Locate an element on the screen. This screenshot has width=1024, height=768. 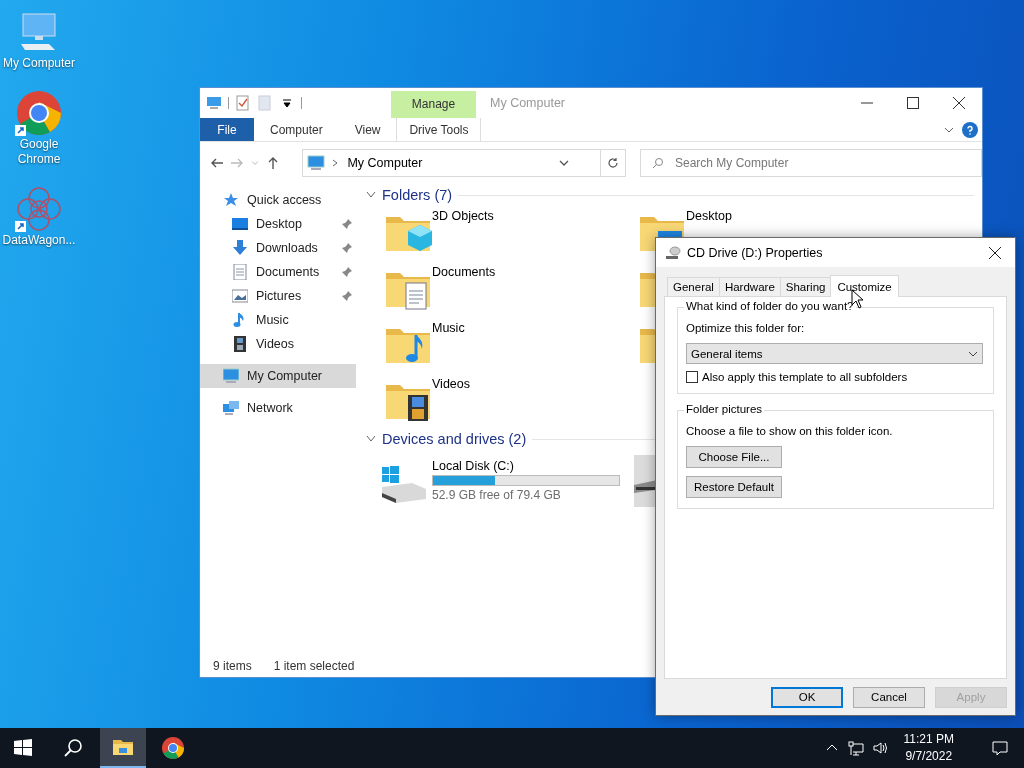
checkbox is located at coordinates (692, 377).